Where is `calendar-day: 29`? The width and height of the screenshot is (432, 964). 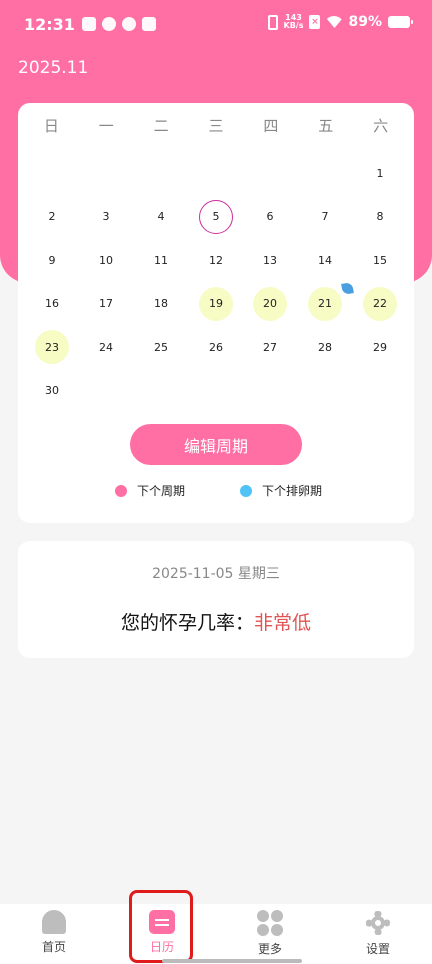 calendar-day: 29 is located at coordinates (380, 347).